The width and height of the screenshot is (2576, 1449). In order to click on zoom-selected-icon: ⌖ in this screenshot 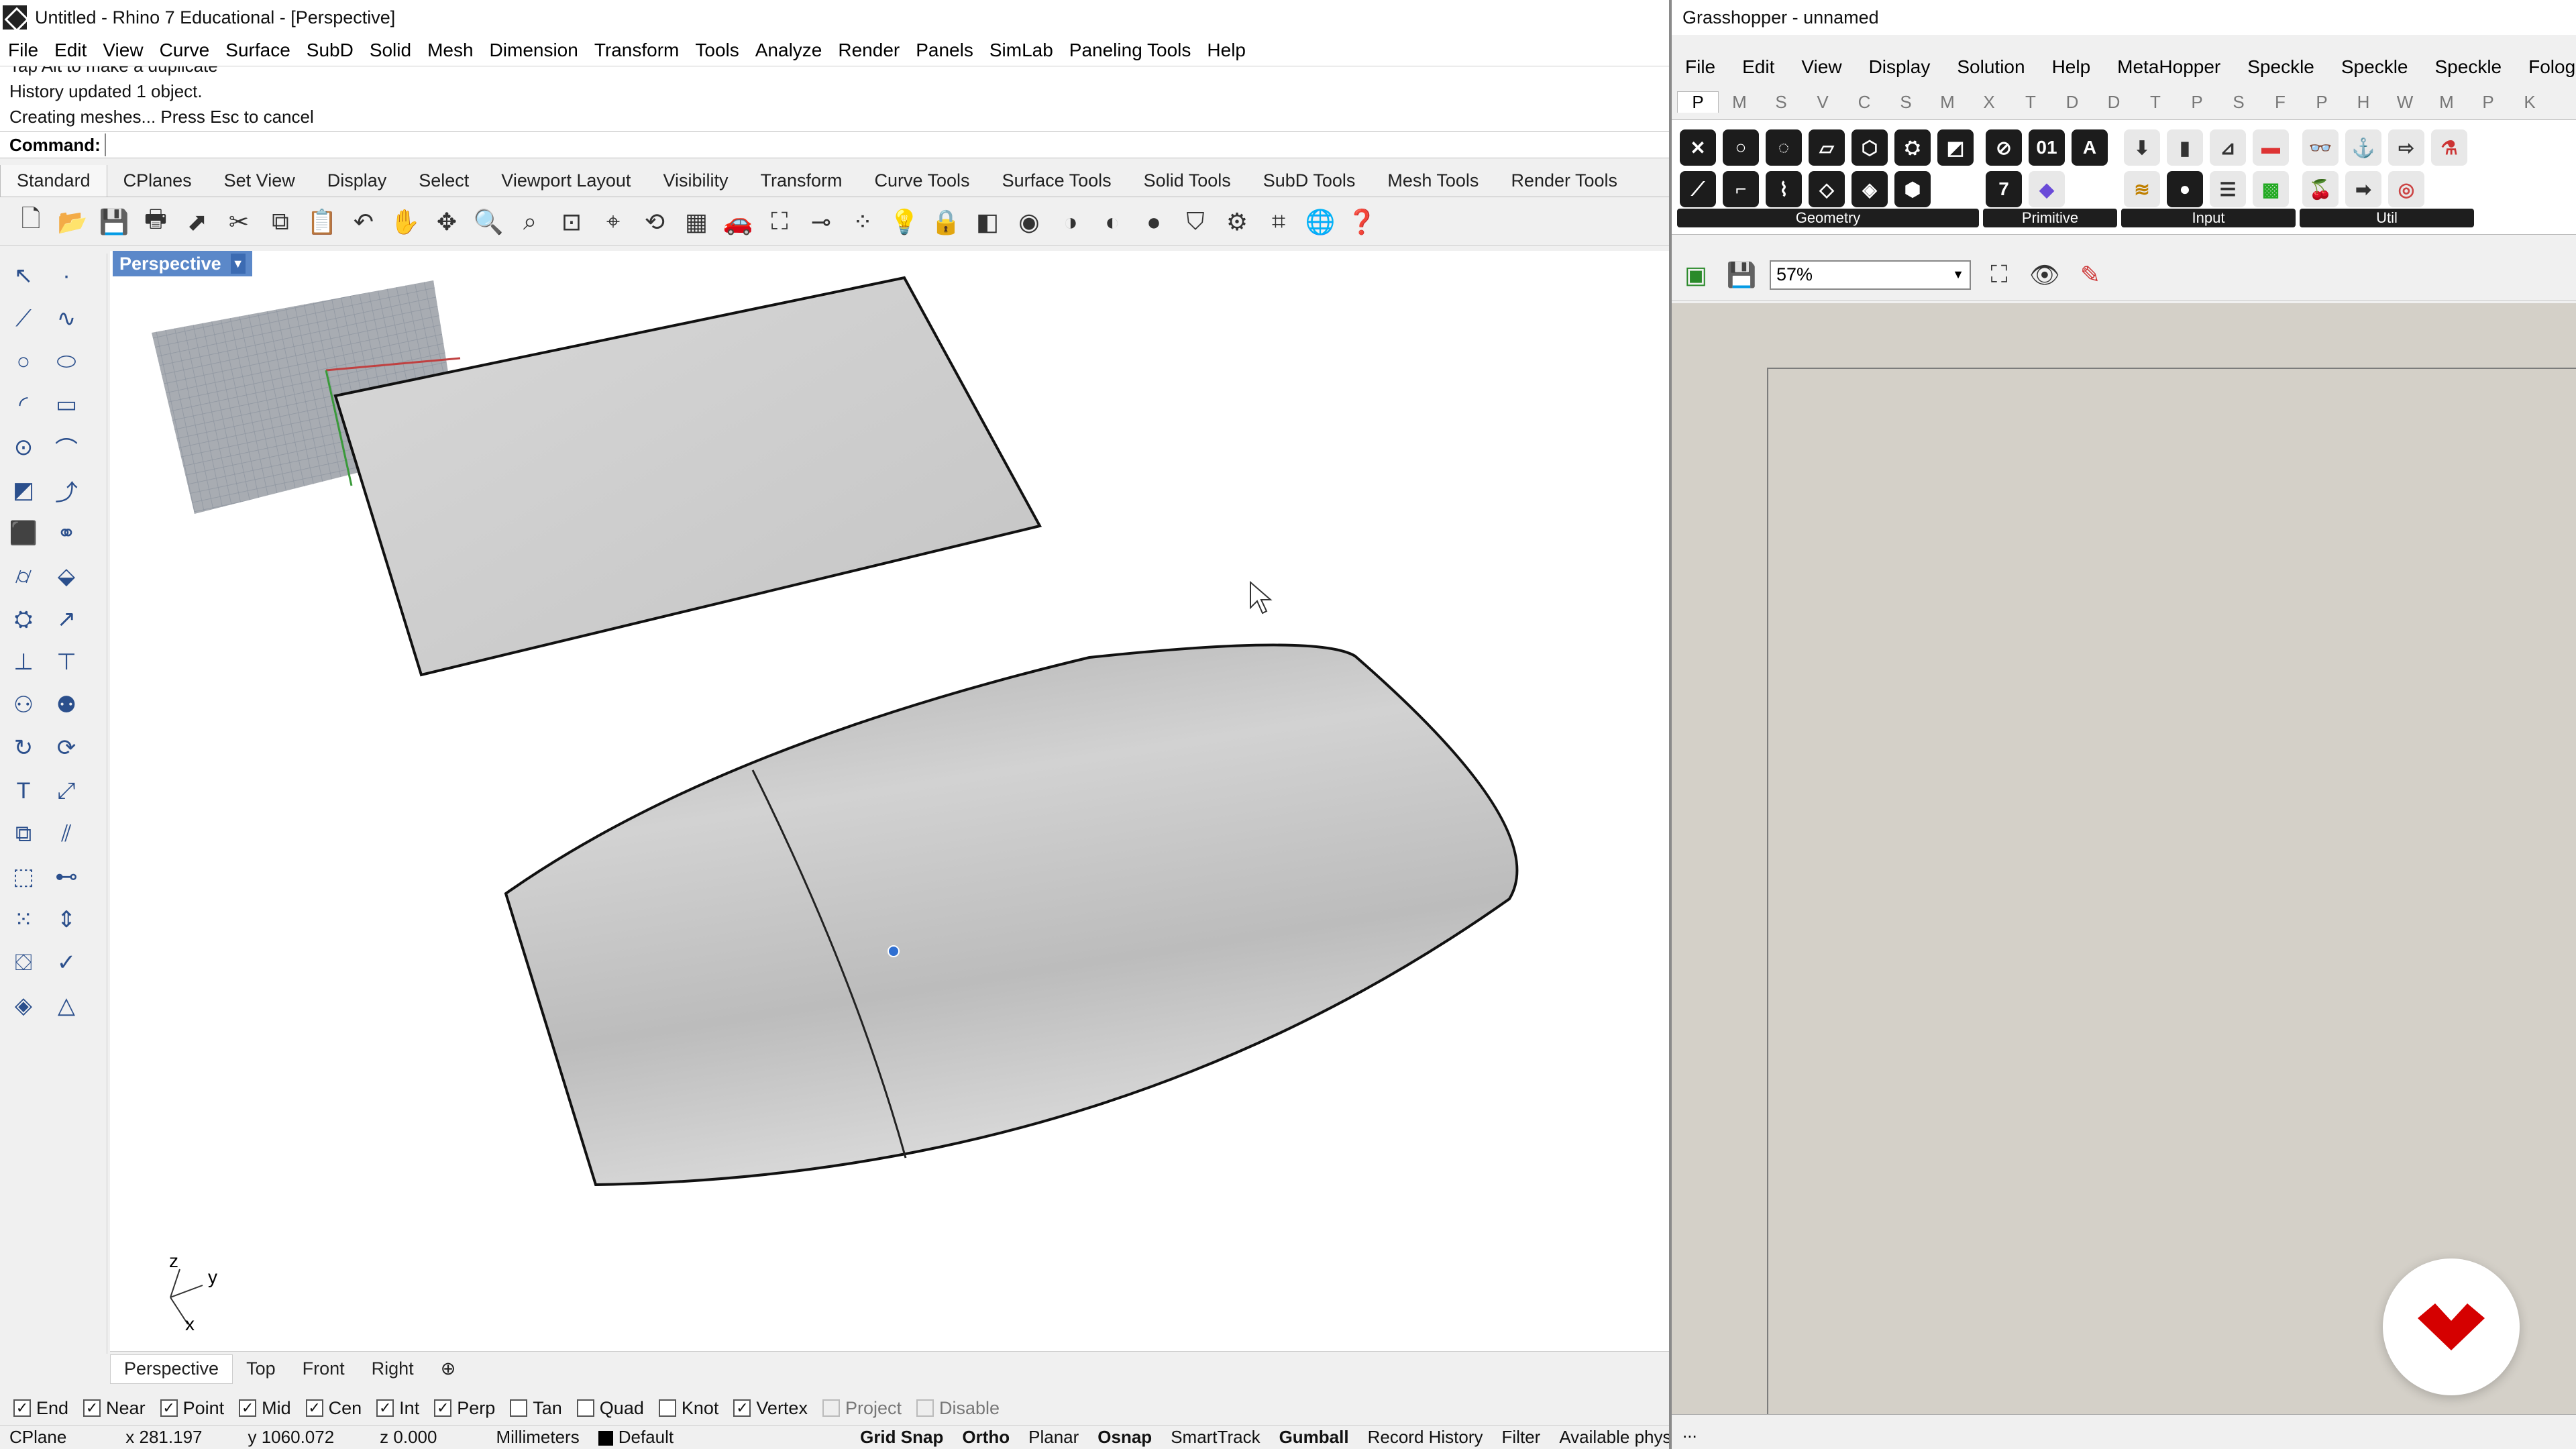, I will do `click(613, 222)`.